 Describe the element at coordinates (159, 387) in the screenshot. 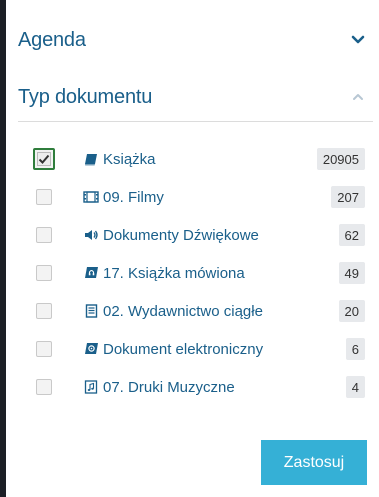

I see `filter-label-druki-muzyczne: 07. Druki Muzyczne` at that location.